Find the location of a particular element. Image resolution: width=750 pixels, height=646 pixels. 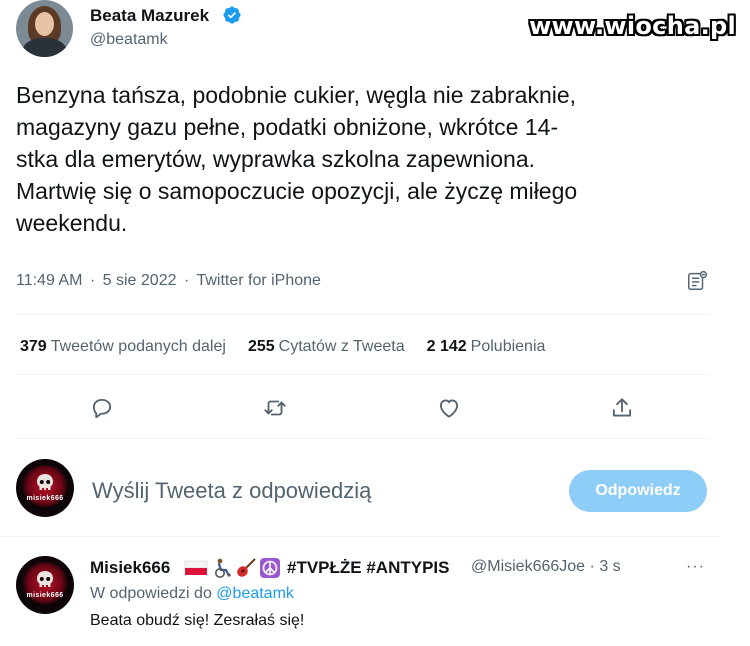

reply-author-avatar: misiek666 is located at coordinates (45, 585).